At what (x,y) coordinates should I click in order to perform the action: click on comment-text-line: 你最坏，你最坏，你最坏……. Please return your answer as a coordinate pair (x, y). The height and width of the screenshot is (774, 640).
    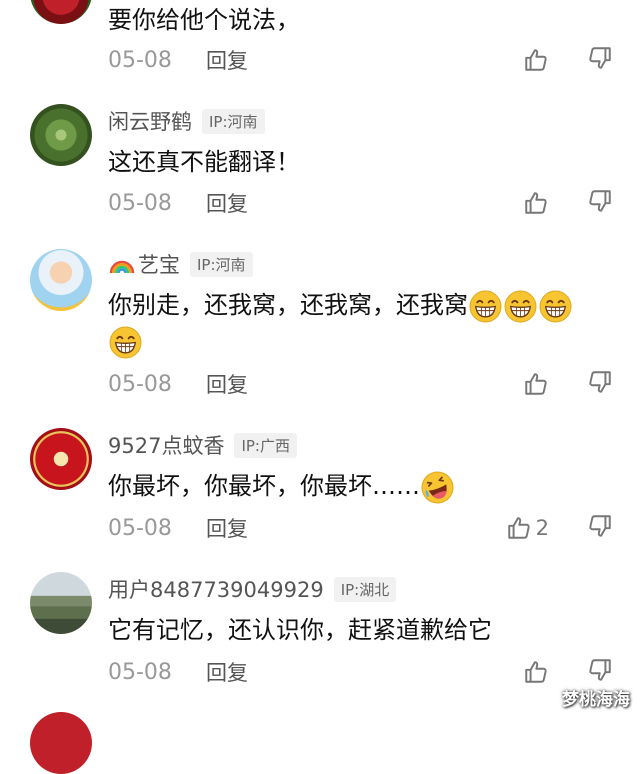
    Looking at the image, I should click on (264, 486).